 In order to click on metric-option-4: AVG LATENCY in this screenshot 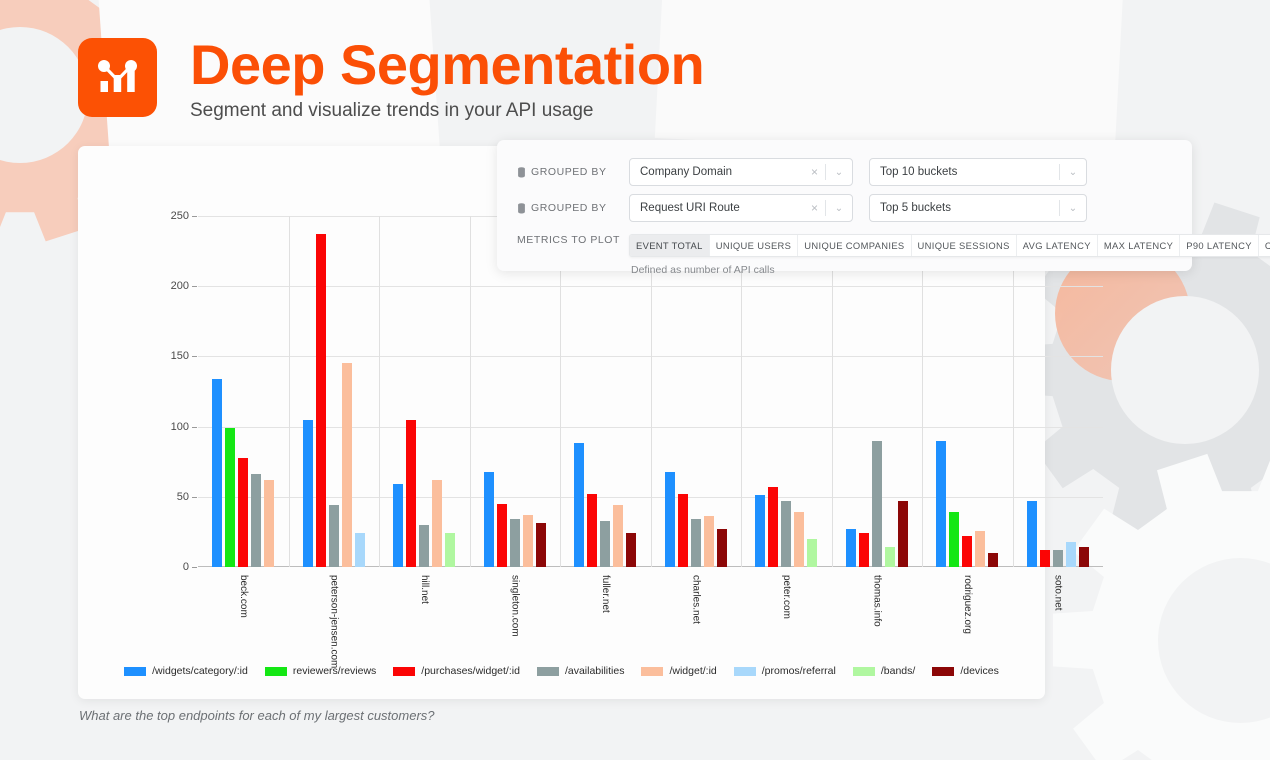, I will do `click(1057, 245)`.